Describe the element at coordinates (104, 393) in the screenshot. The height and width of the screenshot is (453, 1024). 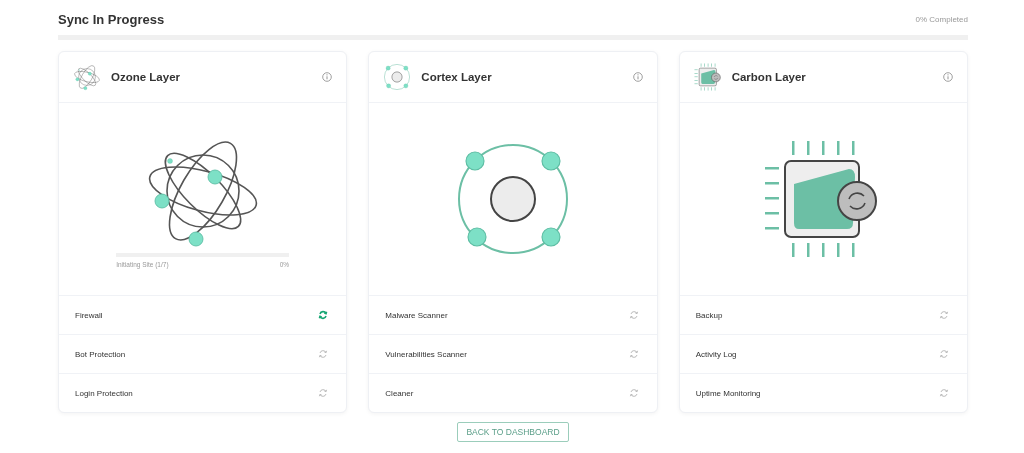
I see `task-label: Login Protection` at that location.